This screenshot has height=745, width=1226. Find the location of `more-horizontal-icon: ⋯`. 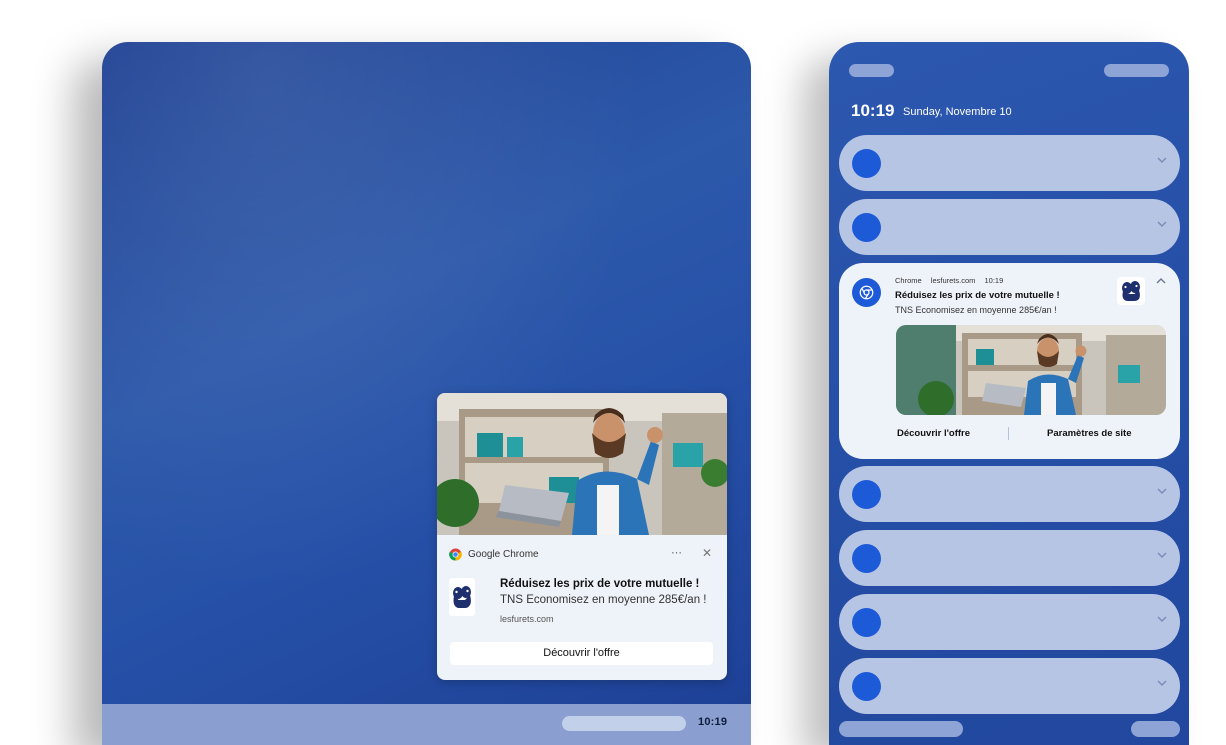

more-horizontal-icon: ⋯ is located at coordinates (676, 552).